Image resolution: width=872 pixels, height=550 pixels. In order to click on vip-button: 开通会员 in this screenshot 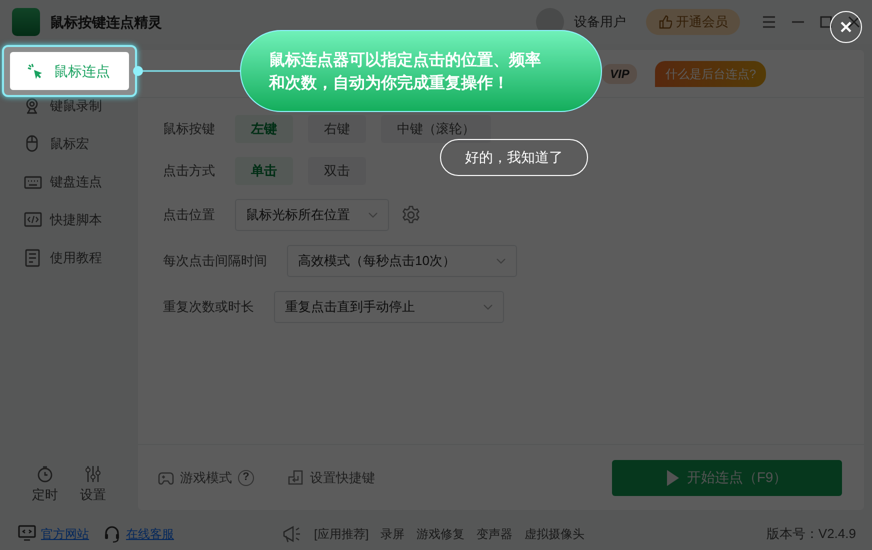, I will do `click(693, 22)`.